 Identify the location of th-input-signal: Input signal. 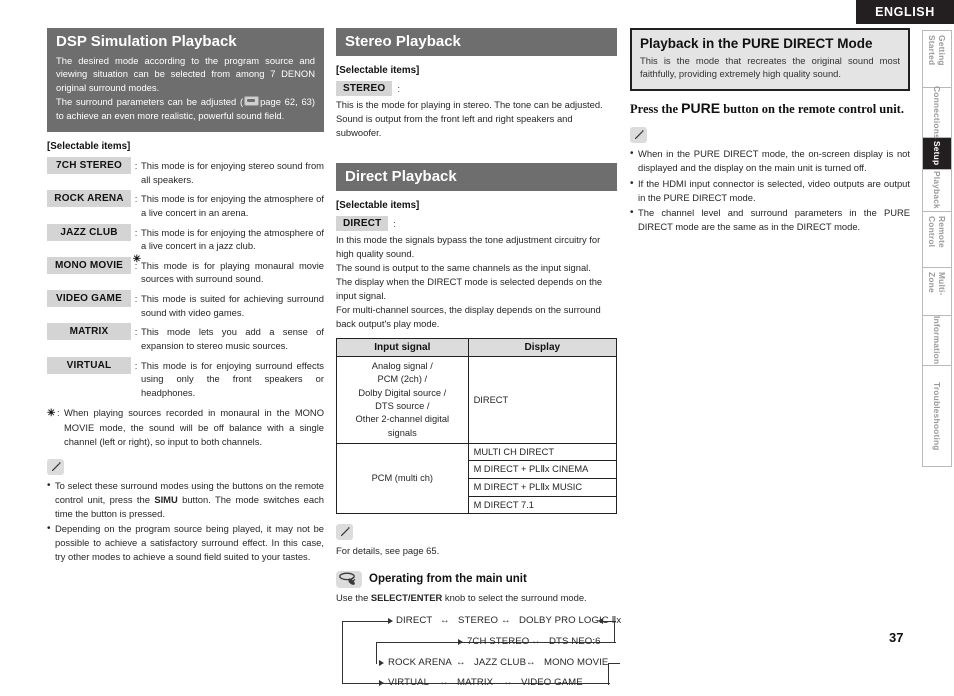
(402, 347).